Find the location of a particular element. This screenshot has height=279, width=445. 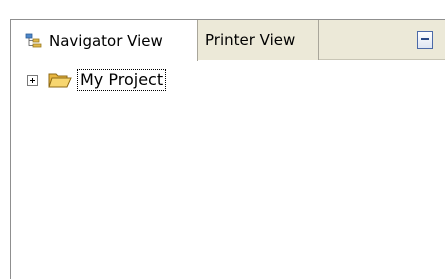

plus-expander-icon is located at coordinates (32, 80).